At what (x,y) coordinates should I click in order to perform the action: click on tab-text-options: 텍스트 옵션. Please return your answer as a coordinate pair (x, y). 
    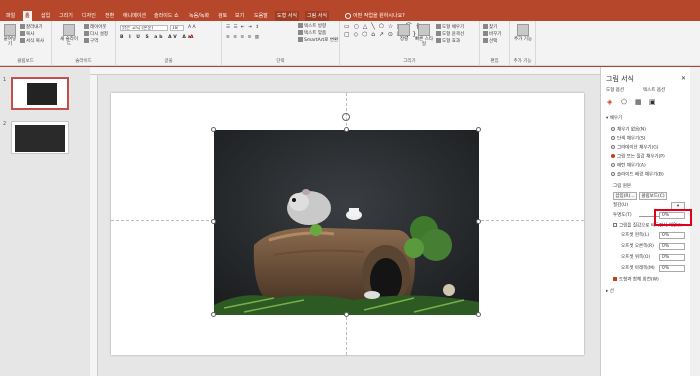
    Looking at the image, I should click on (654, 91).